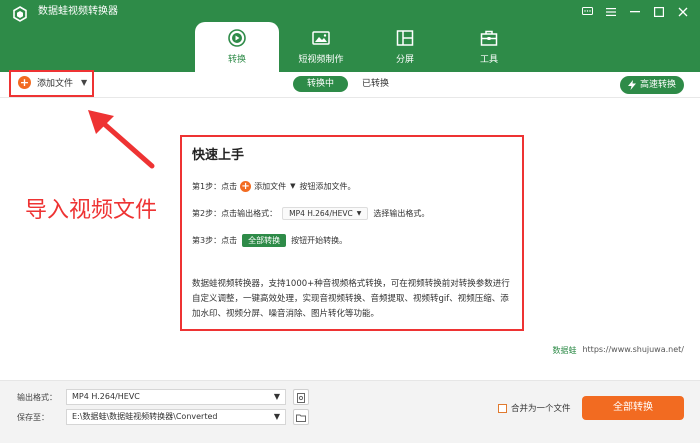 The image size is (700, 443). Describe the element at coordinates (659, 12) in the screenshot. I see `maximize-icon` at that location.